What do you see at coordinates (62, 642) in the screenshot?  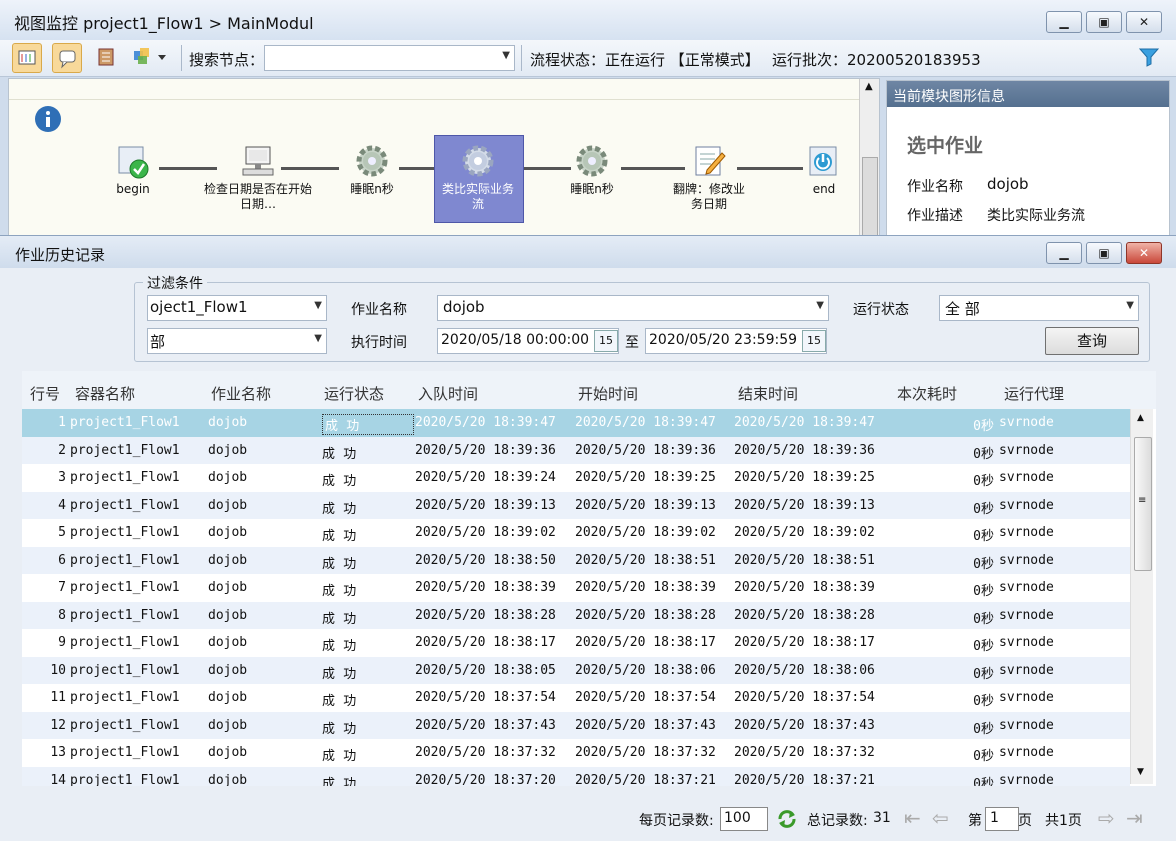 I see `row-number: 9` at bounding box center [62, 642].